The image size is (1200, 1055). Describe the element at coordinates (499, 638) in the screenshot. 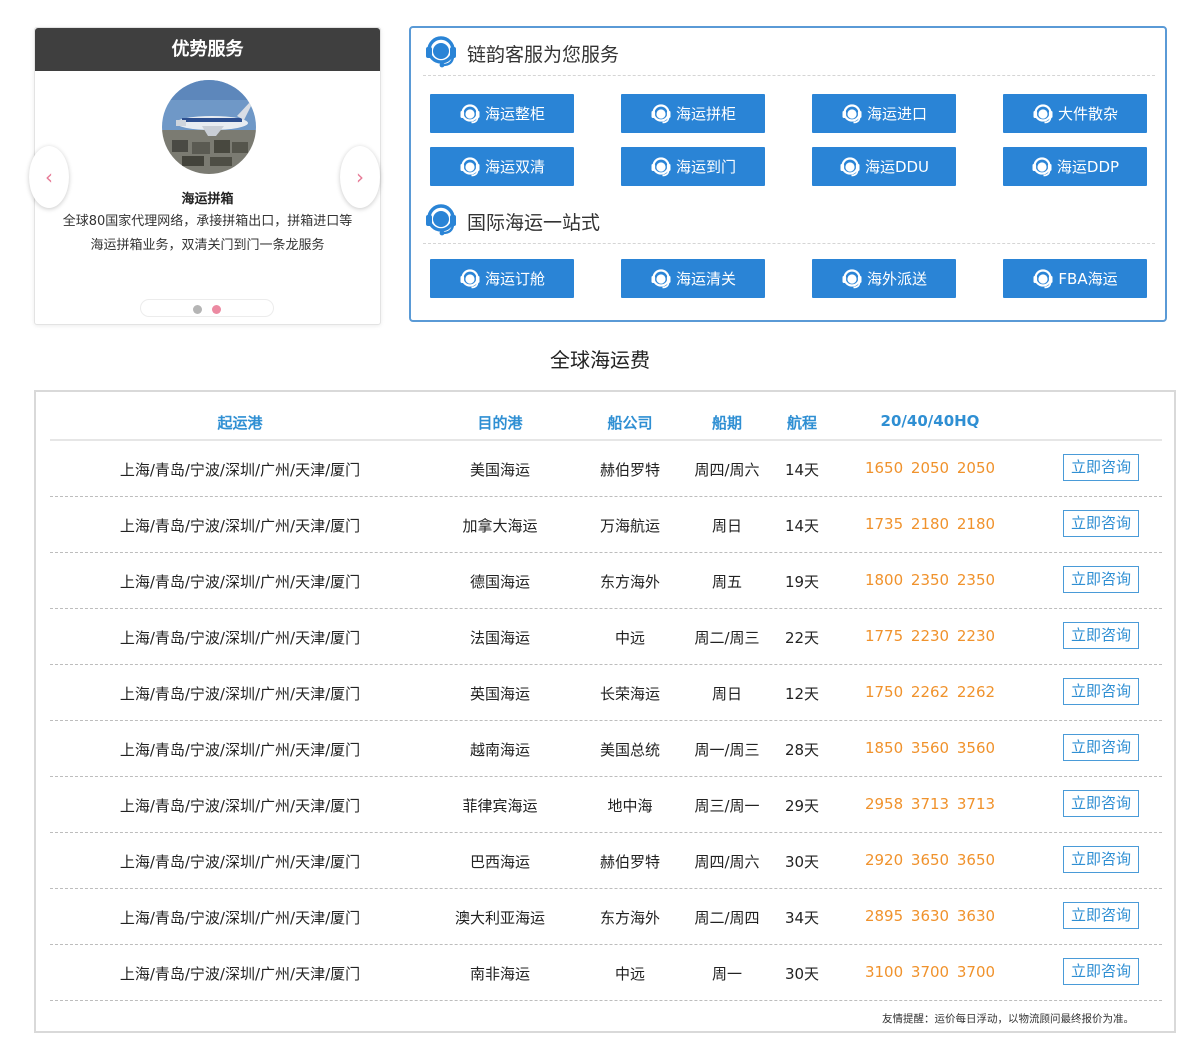

I see `cell-destination: 法国海运` at that location.